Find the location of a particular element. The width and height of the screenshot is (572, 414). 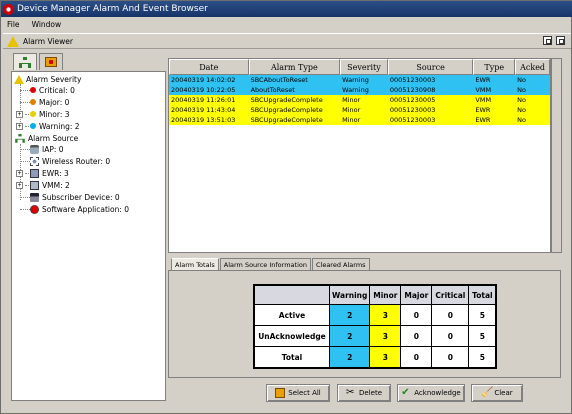

major-dot-icon is located at coordinates (33, 102).